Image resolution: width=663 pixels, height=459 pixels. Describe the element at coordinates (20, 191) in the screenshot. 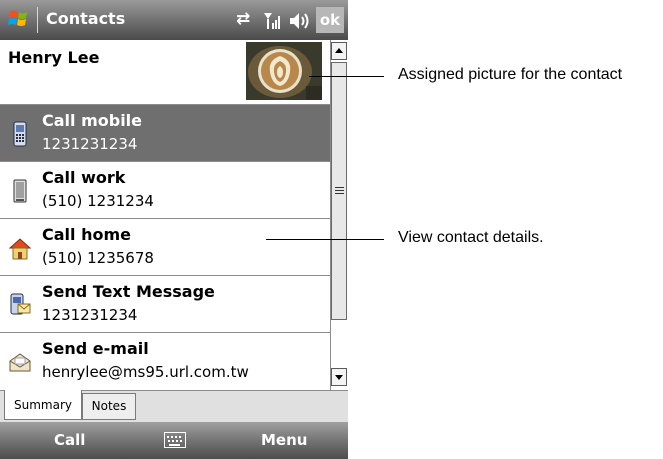

I see `work-phone-icon` at that location.